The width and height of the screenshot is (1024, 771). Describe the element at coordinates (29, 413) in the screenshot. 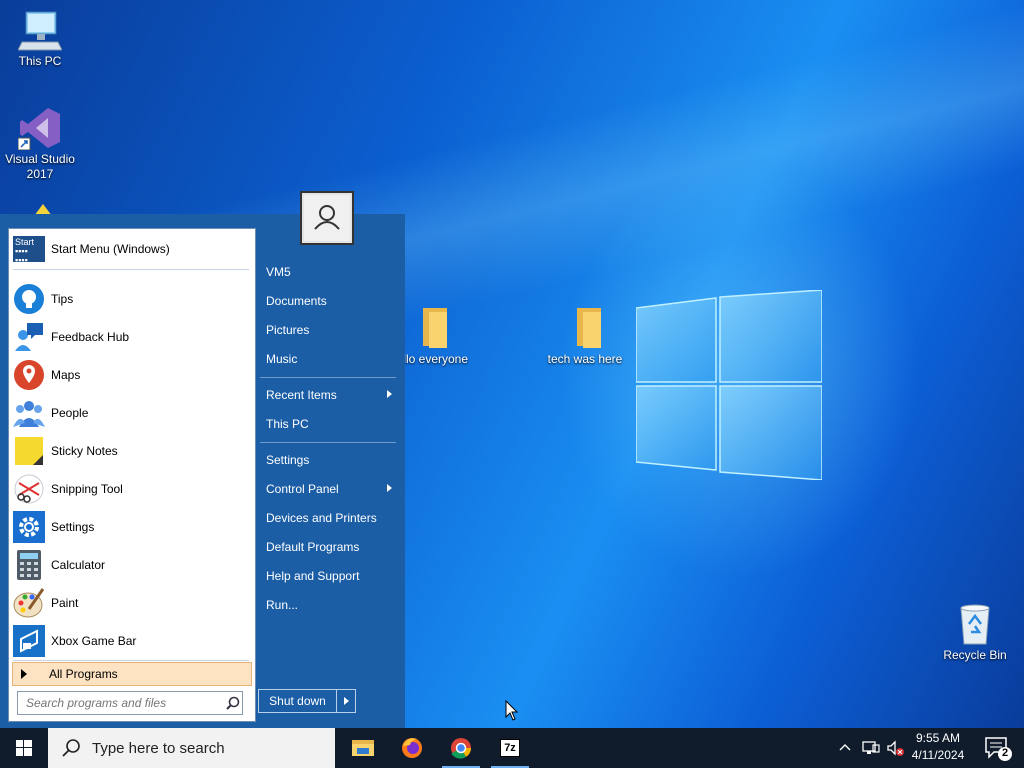

I see `people-icon` at that location.